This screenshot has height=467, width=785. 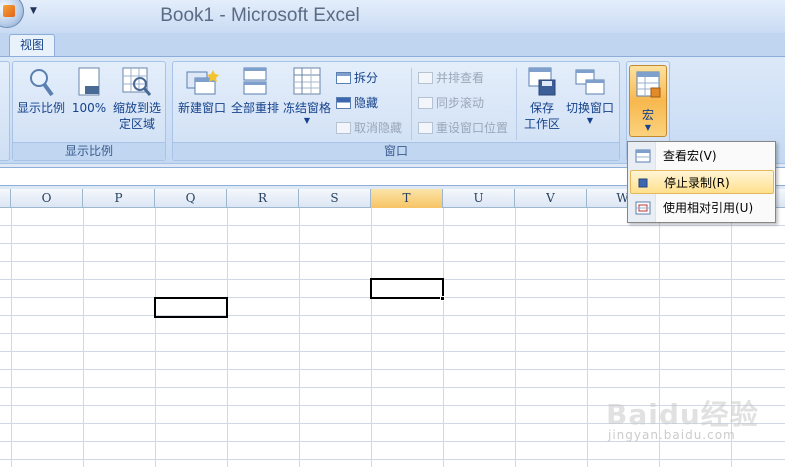 I want to click on macros-button: 宏 ▼, so click(x=648, y=101).